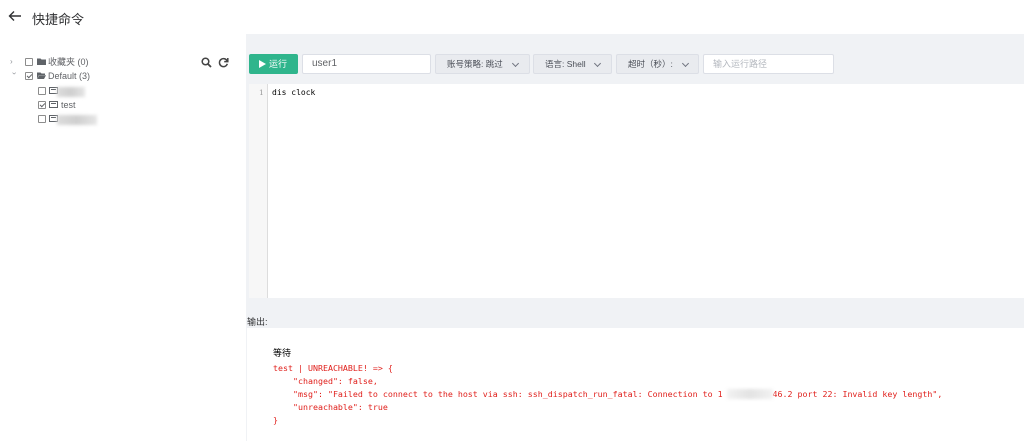 The image size is (1024, 441). Describe the element at coordinates (325, 381) in the screenshot. I see `output-line: "changed": false,` at that location.